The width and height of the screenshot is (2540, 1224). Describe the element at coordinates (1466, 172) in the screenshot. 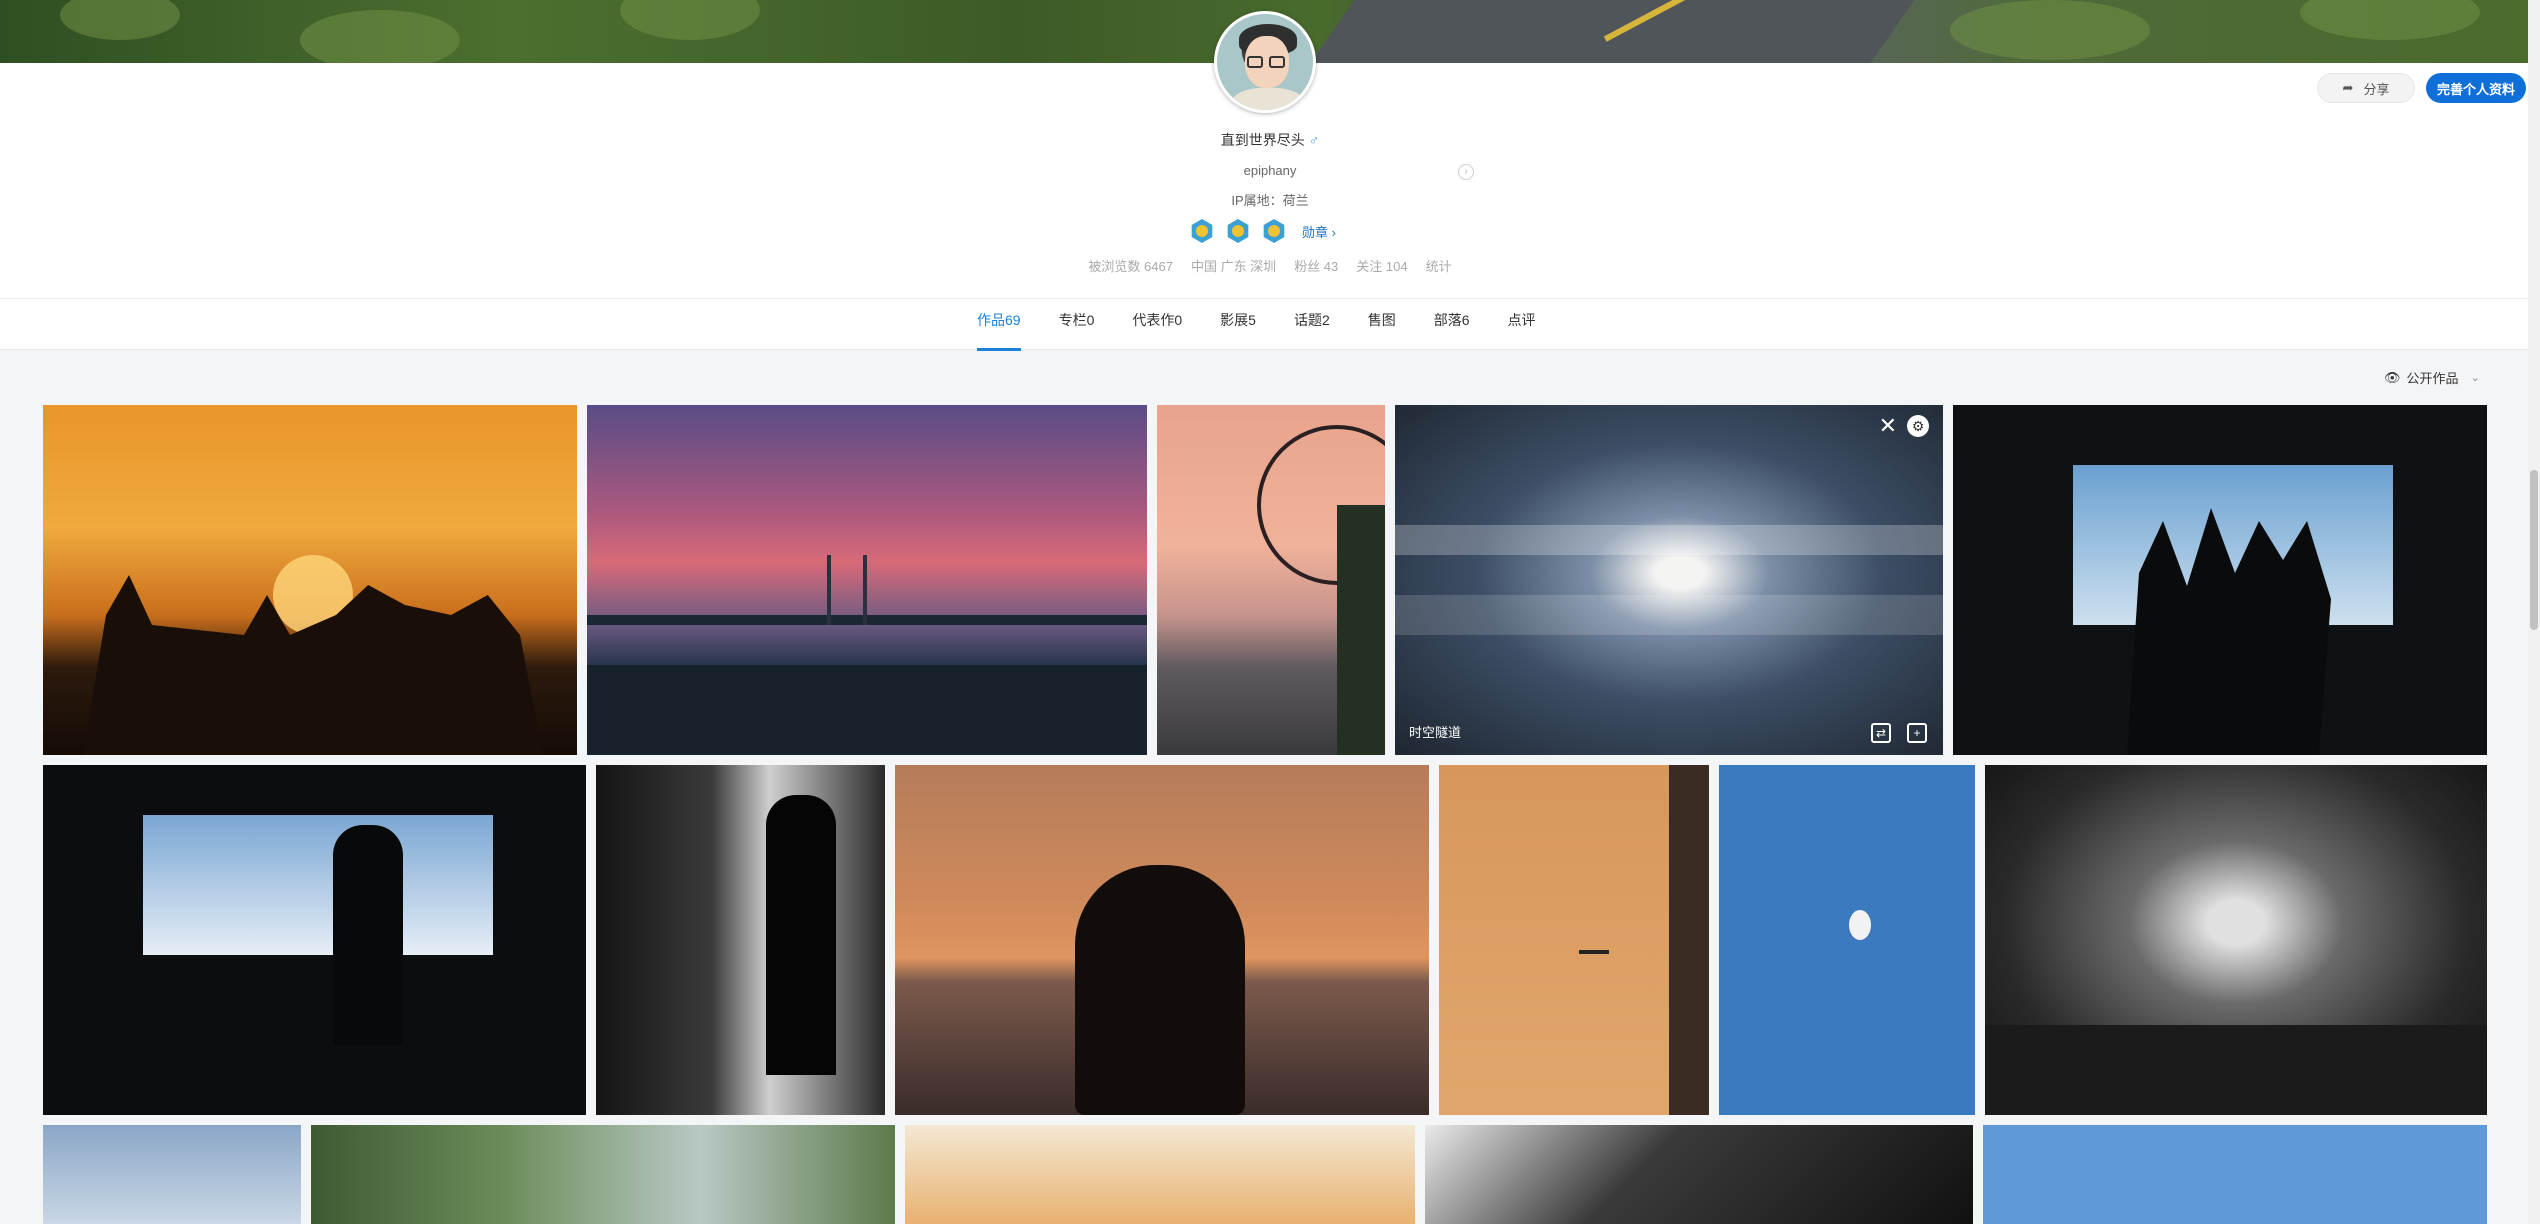

I see `info-icon: ›` at that location.